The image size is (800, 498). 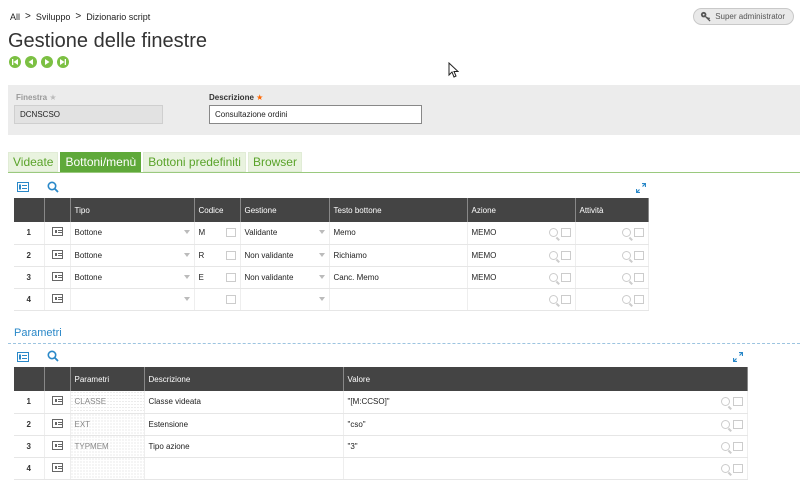 I want to click on grid1-header-codice: Codice, so click(x=217, y=210).